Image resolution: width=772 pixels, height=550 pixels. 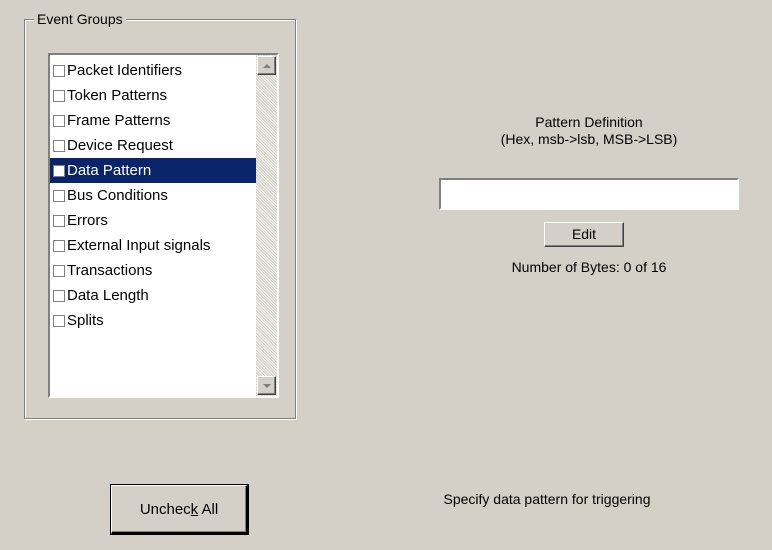 I want to click on bytes-count: Number of Bytes: 0 of 16, so click(x=589, y=267).